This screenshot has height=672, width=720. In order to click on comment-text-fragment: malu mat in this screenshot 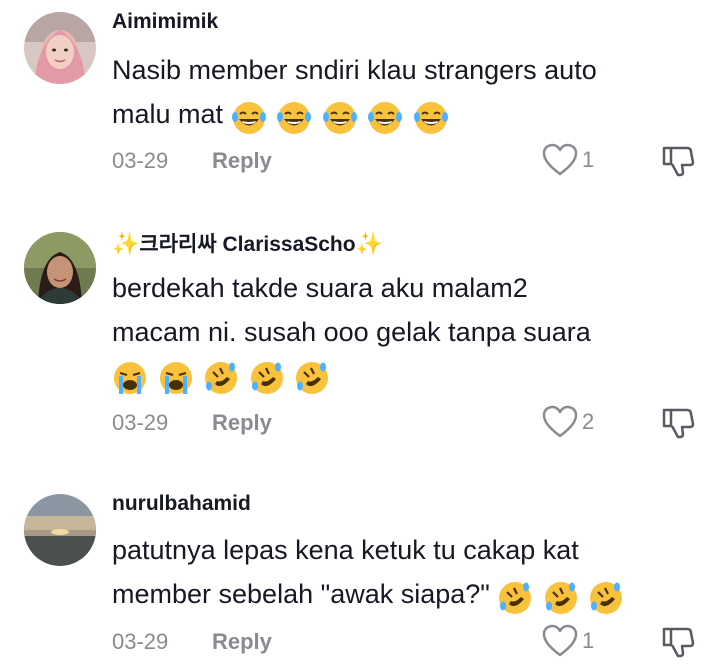, I will do `click(168, 114)`.